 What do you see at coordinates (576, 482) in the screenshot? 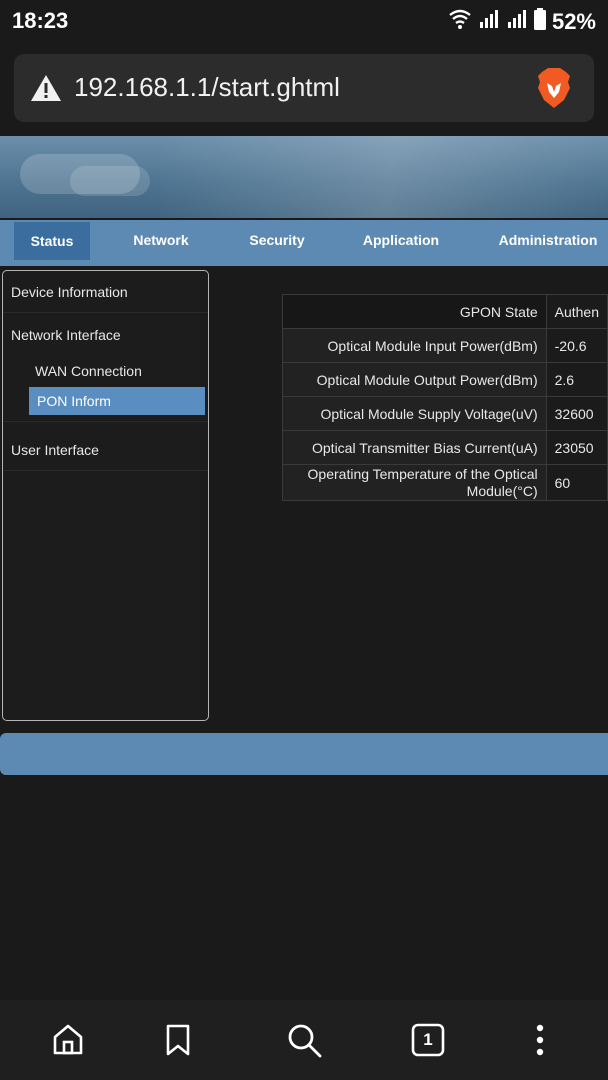
I see `row-value: 60` at bounding box center [576, 482].